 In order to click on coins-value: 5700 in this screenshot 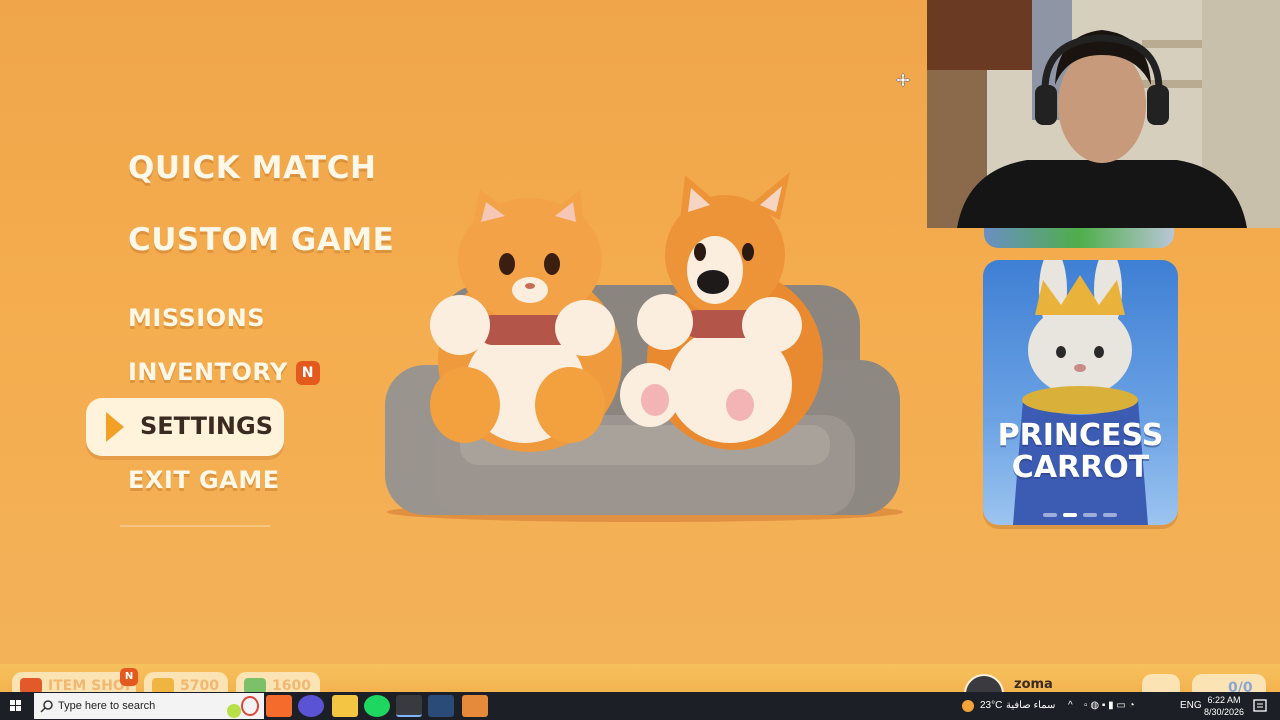, I will do `click(199, 685)`.